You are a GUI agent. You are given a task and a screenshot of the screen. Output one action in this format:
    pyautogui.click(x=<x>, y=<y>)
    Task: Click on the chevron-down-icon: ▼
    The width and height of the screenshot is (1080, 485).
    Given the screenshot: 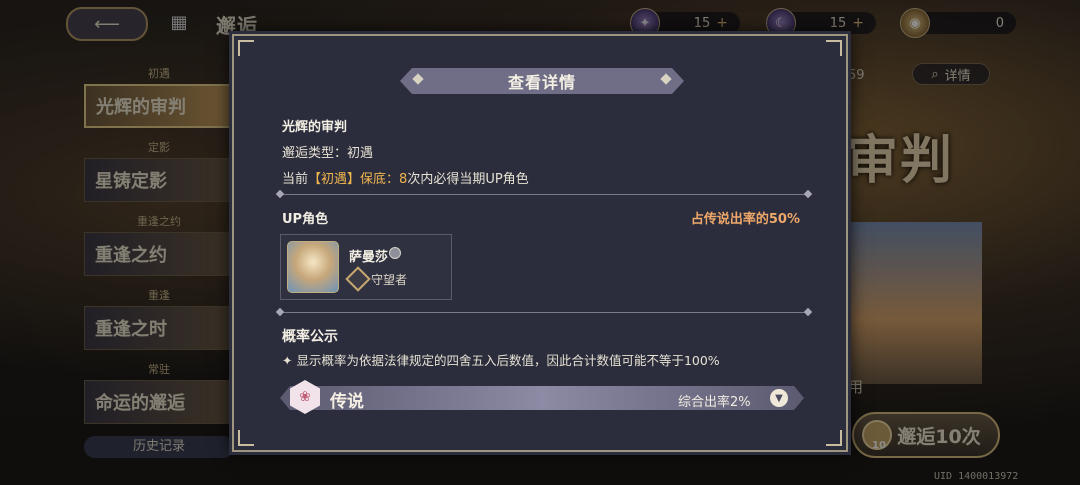 What is the action you would take?
    pyautogui.click(x=779, y=398)
    